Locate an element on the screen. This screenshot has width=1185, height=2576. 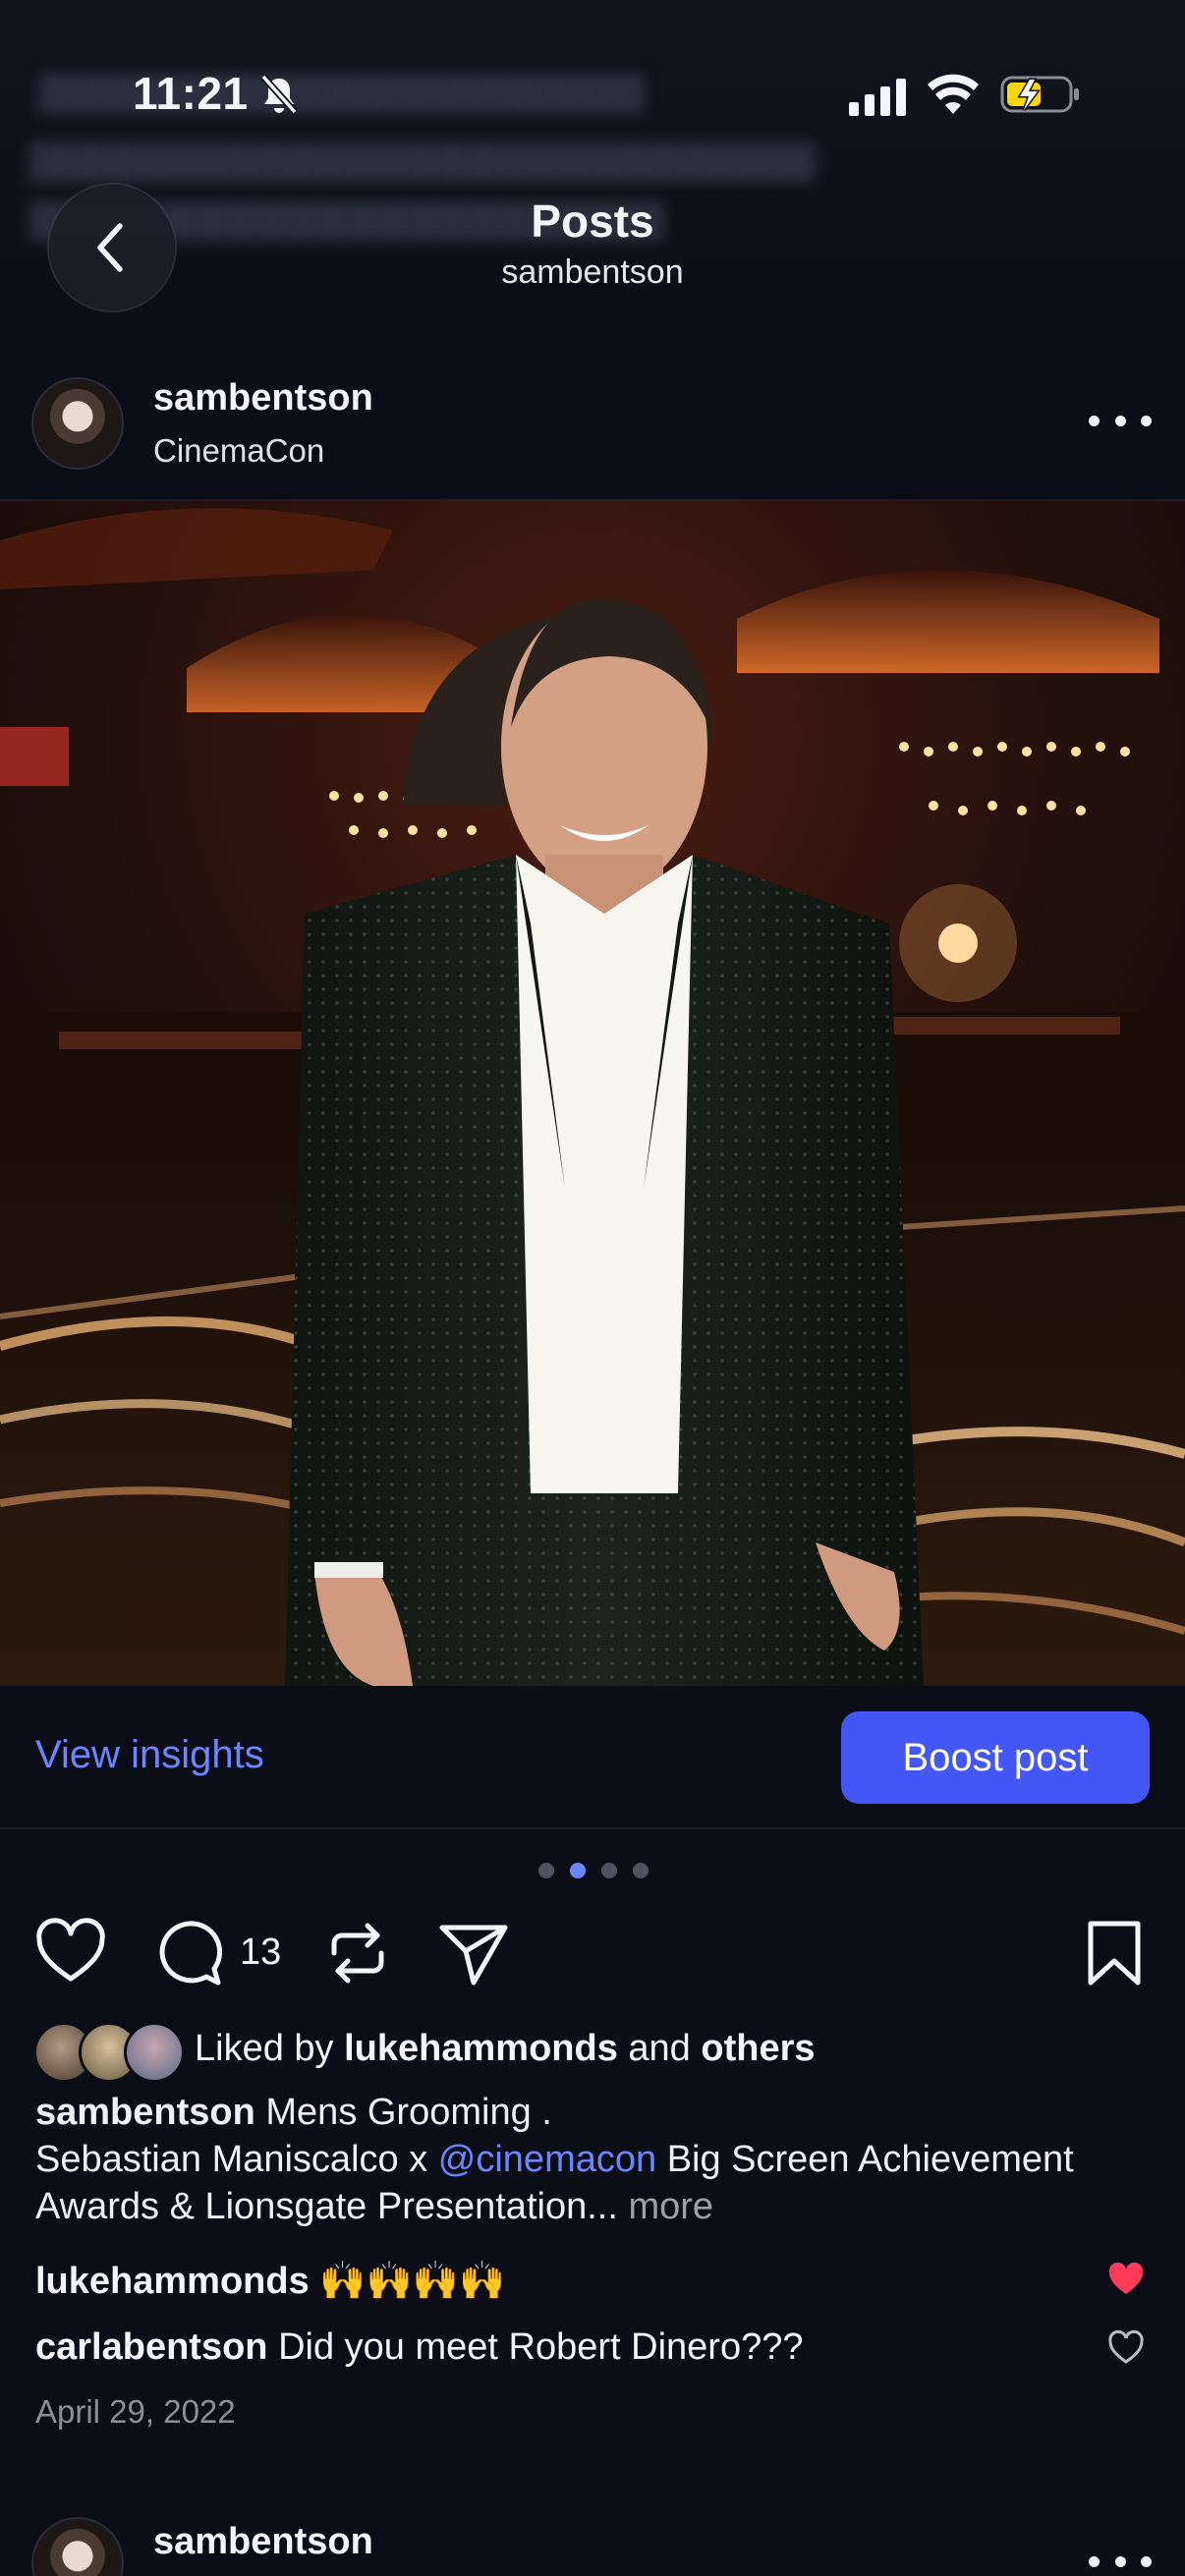
blurred-background-text: ▇▇▇▇▇▇▇▇▇▇▇▇▇▇▇▇▇▇▇▇▇▇▇▇▇▇ is located at coordinates (423, 160).